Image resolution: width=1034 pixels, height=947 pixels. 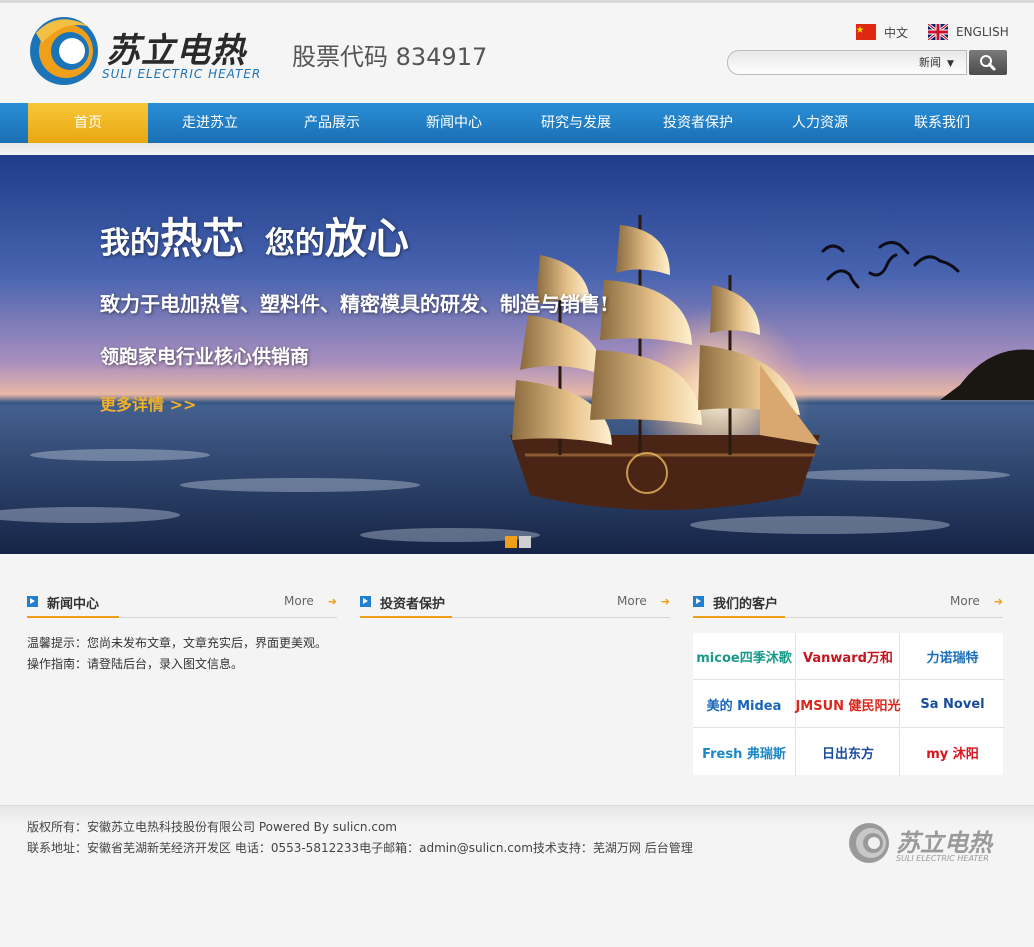 I want to click on slider-dots, so click(x=518, y=542).